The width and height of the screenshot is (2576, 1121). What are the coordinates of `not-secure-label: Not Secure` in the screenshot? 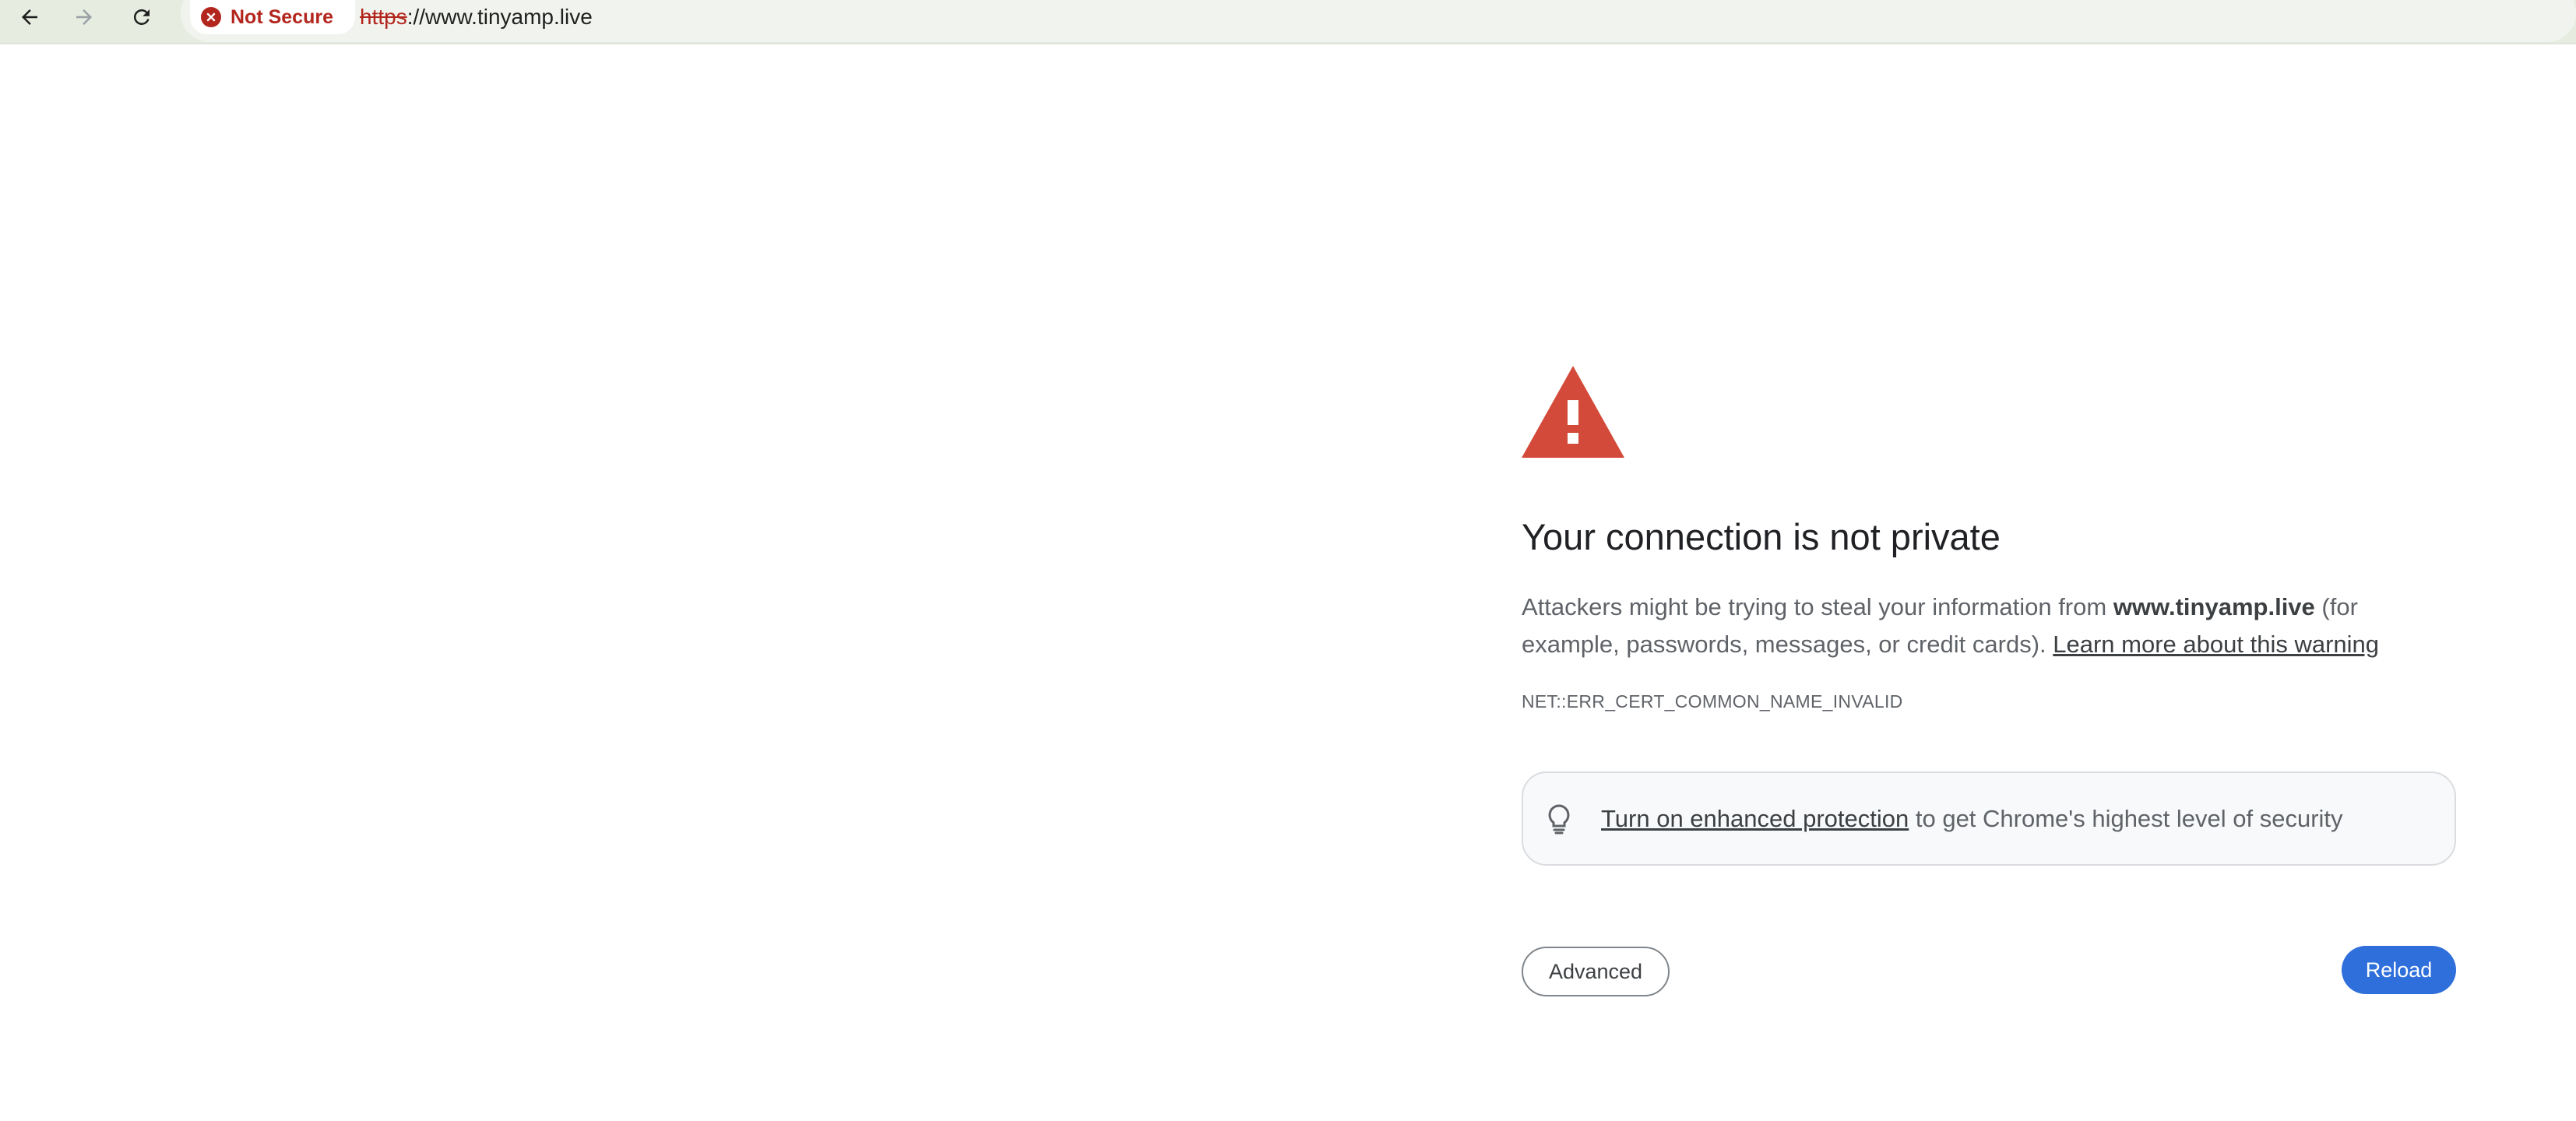 It's located at (282, 16).